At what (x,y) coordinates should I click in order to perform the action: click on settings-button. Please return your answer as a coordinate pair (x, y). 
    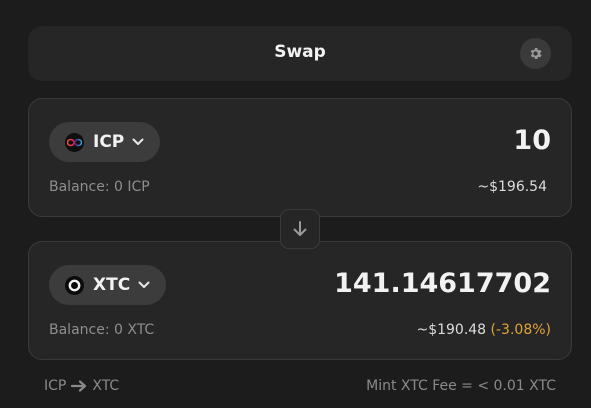
    Looking at the image, I should click on (535, 53).